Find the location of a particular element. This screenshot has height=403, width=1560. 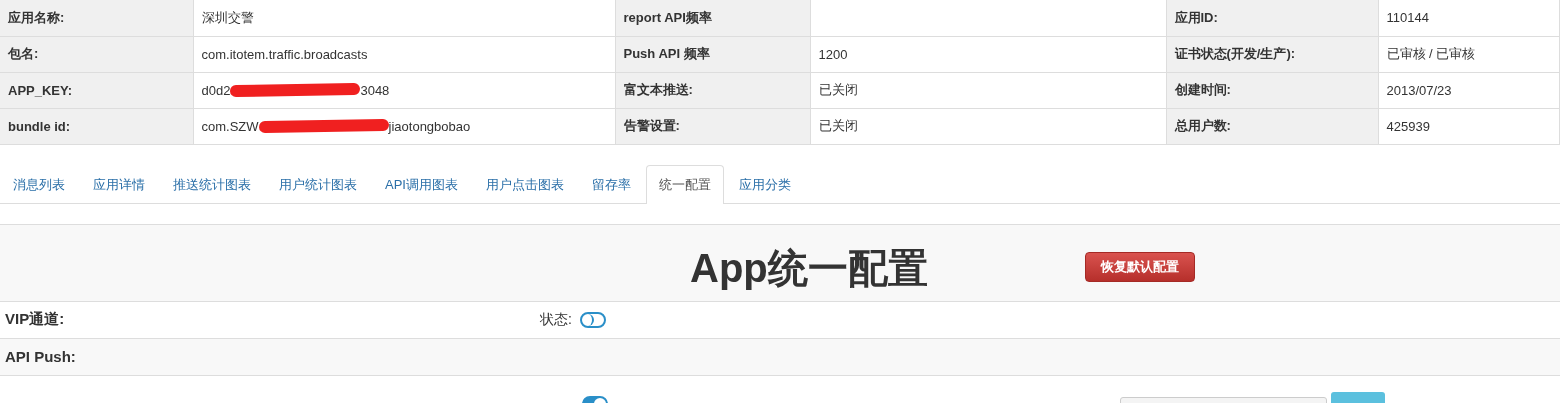

field-value: d0d2 3048 is located at coordinates (404, 90).